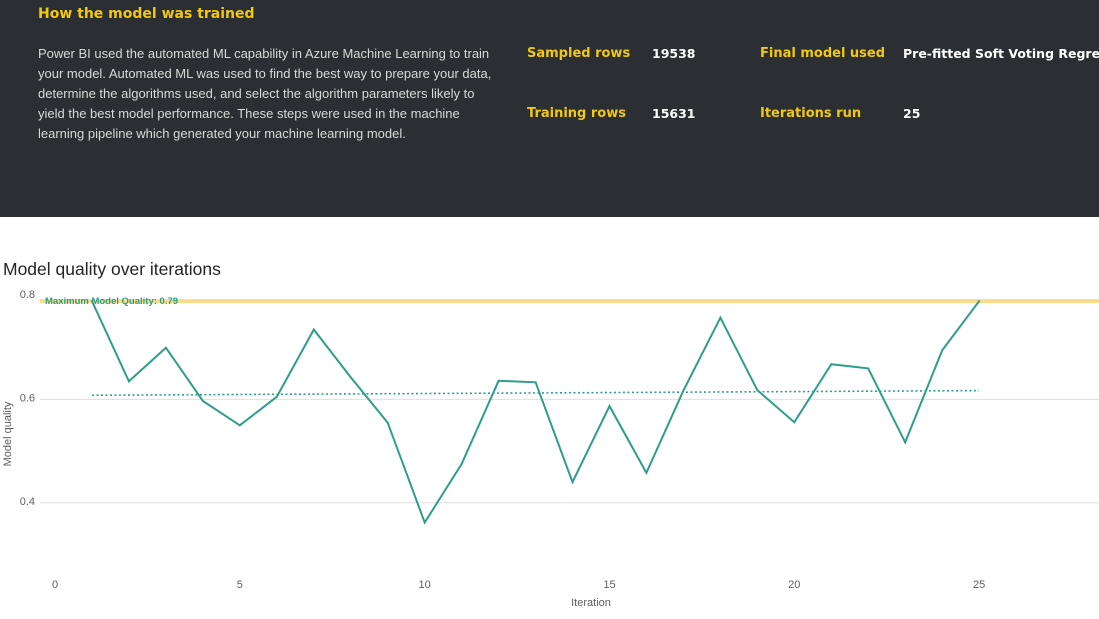 The width and height of the screenshot is (1099, 619). I want to click on trendline, so click(535, 393).